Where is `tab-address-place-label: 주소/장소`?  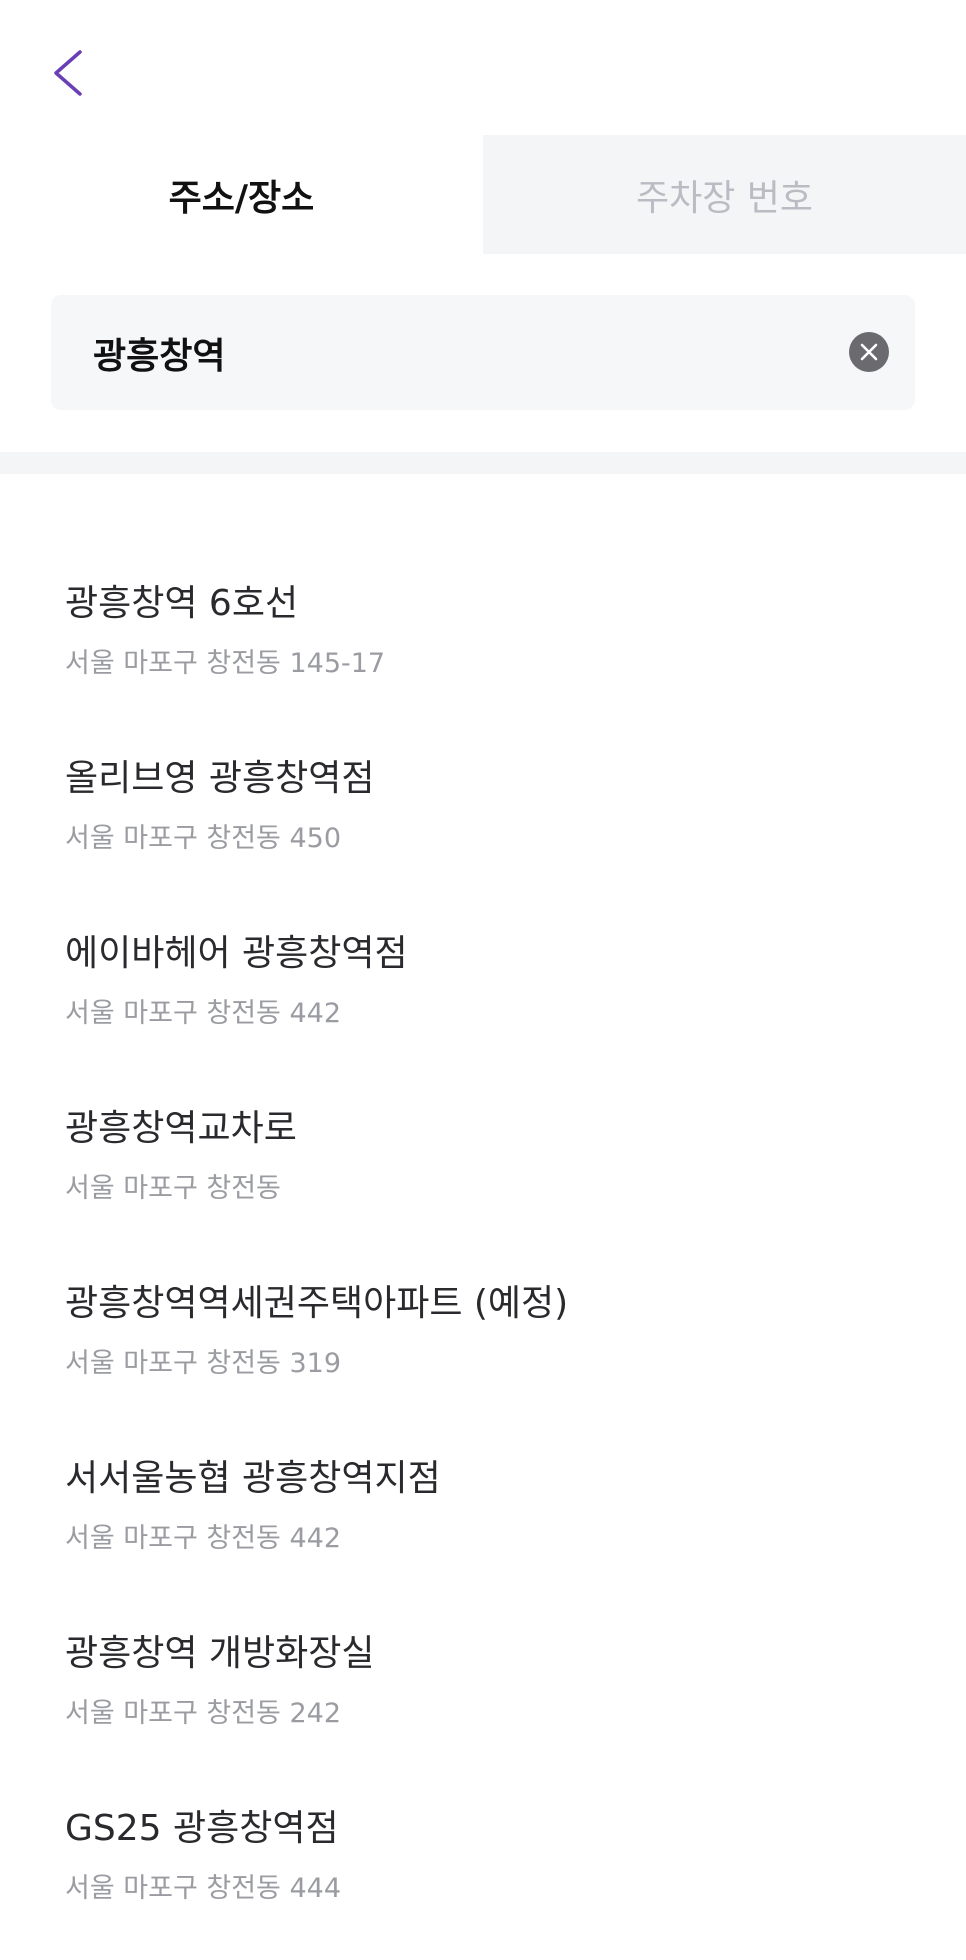
tab-address-place-label: 주소/장소 is located at coordinates (241, 198).